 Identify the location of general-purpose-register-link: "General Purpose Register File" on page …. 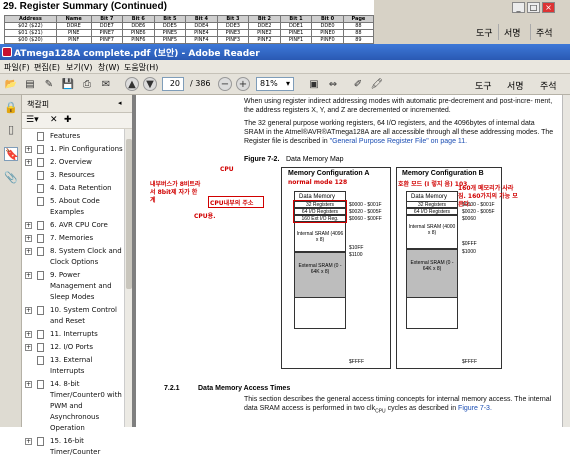
(399, 141).